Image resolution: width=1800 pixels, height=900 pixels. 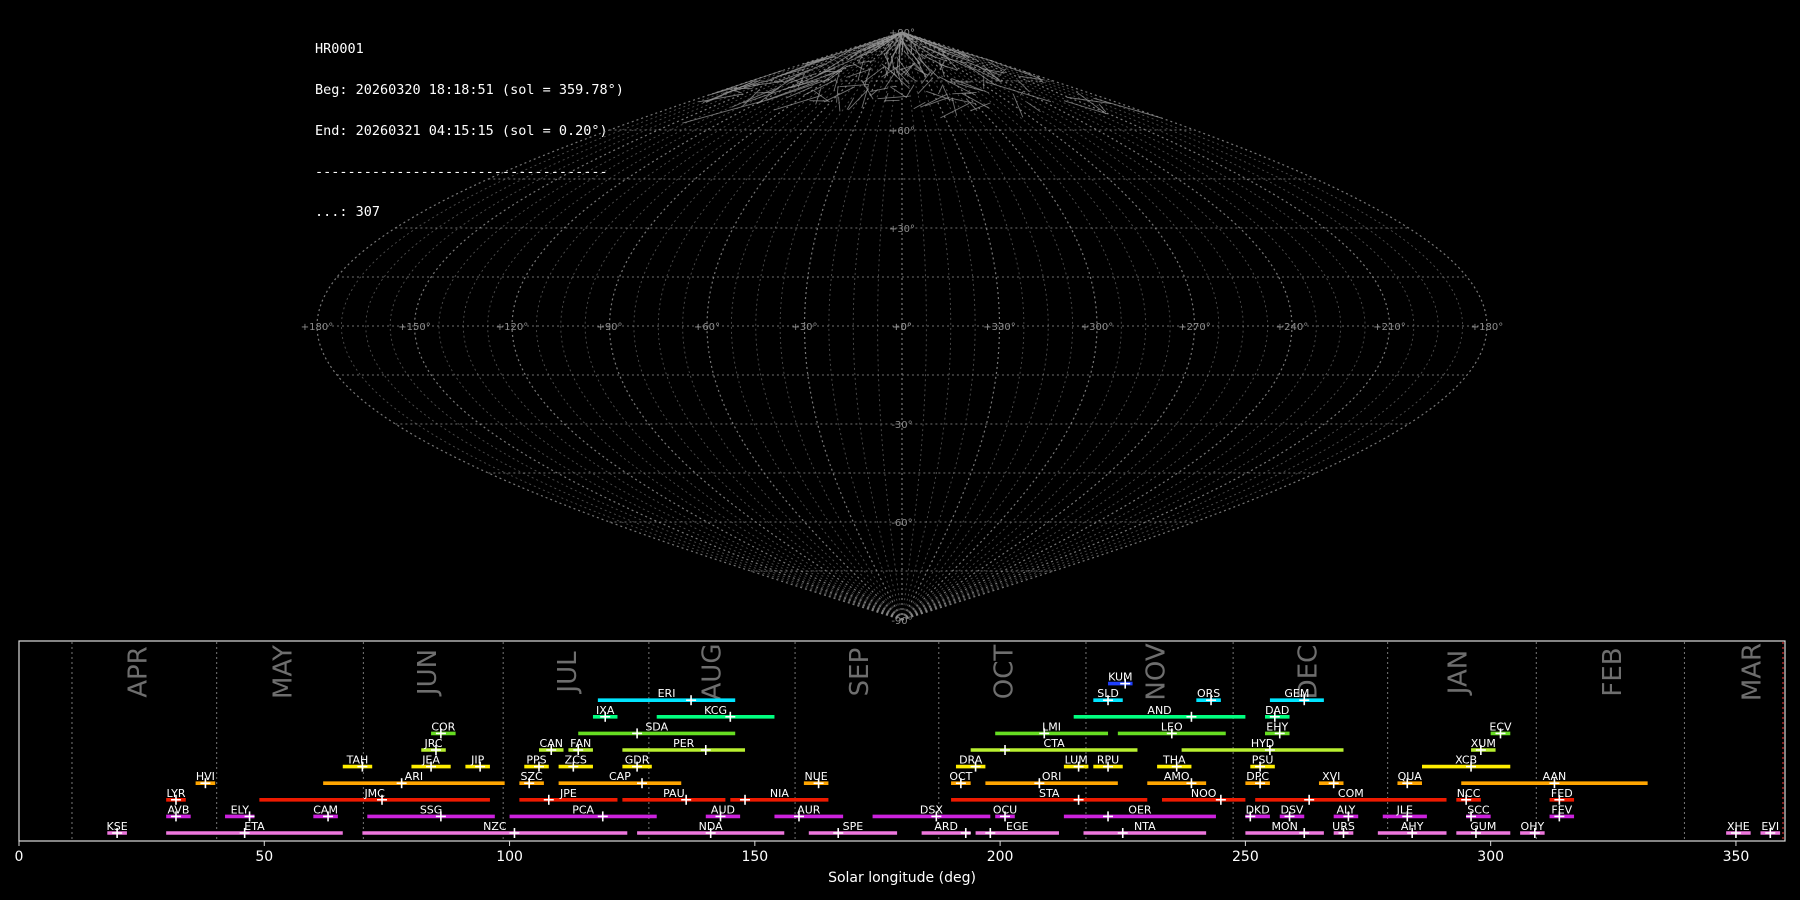 What do you see at coordinates (1245, 857) in the screenshot?
I see `x-tick-label: 250` at bounding box center [1245, 857].